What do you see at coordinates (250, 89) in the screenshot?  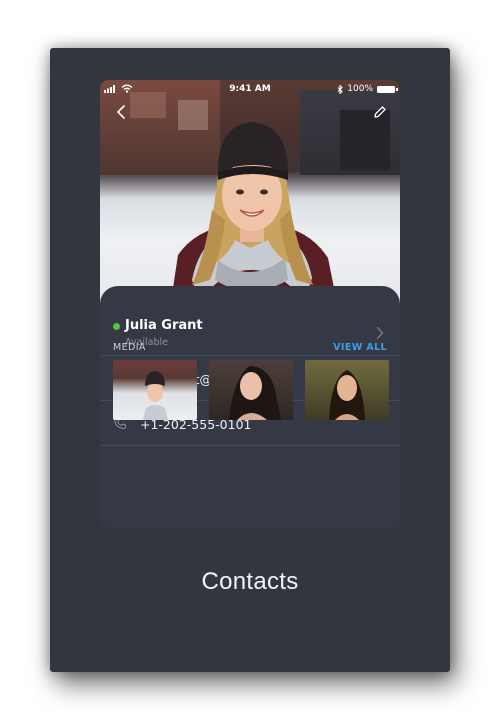 I see `status-bar: 9:41 AM 100%` at bounding box center [250, 89].